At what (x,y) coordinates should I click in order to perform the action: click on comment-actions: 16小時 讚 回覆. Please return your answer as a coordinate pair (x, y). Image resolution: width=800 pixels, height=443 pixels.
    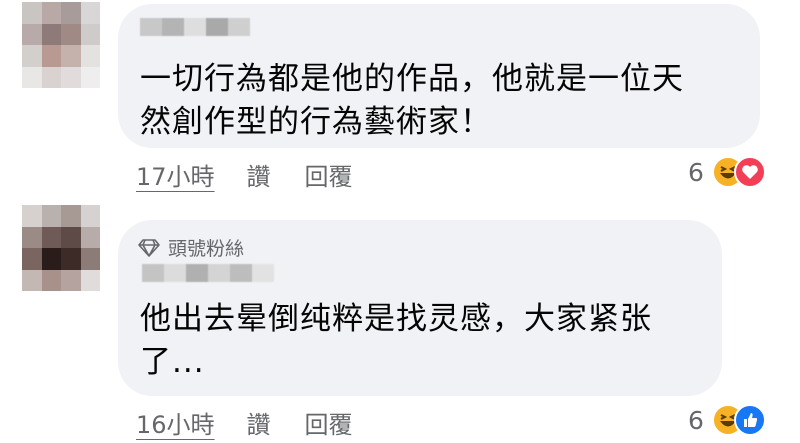
    Looking at the image, I should click on (261, 422).